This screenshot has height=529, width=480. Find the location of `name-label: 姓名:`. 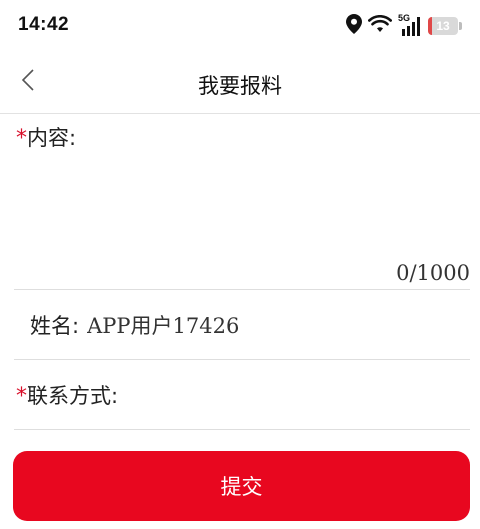

name-label: 姓名: is located at coordinates (55, 325).